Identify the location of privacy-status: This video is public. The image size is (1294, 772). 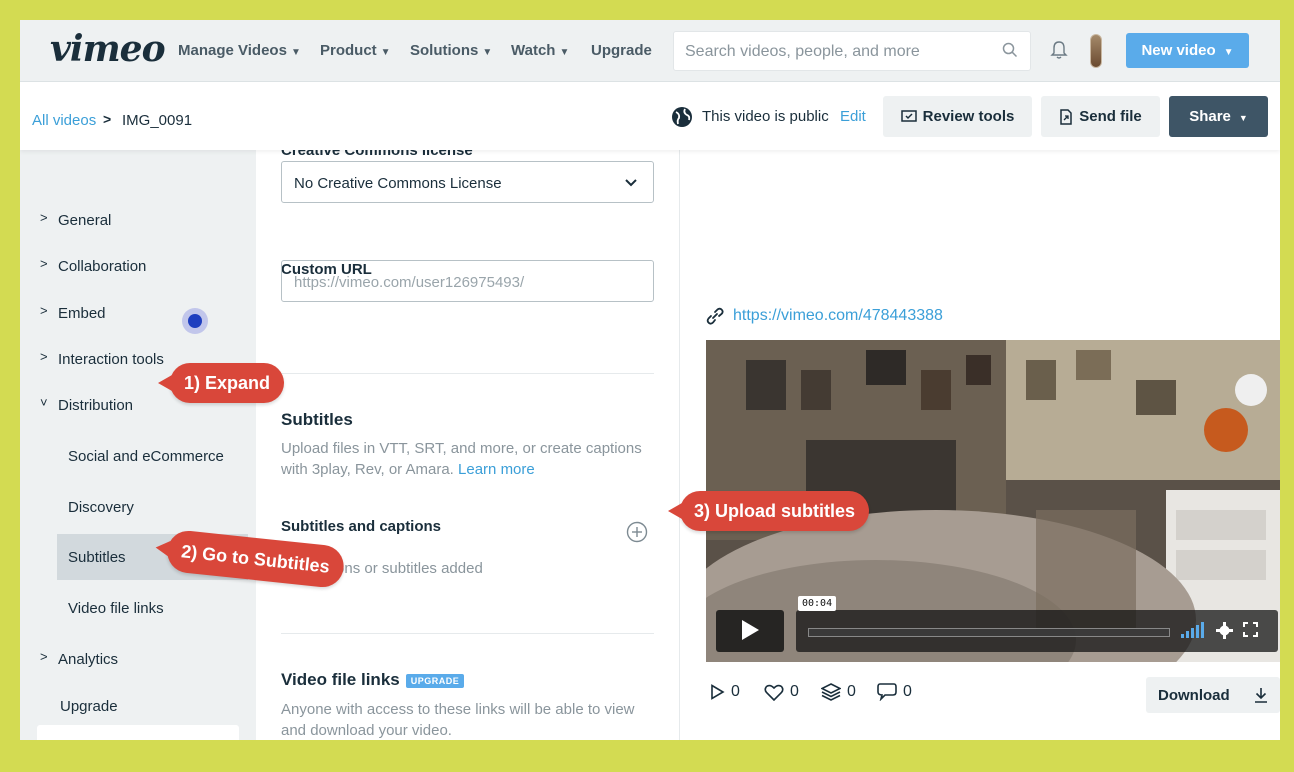
(765, 116).